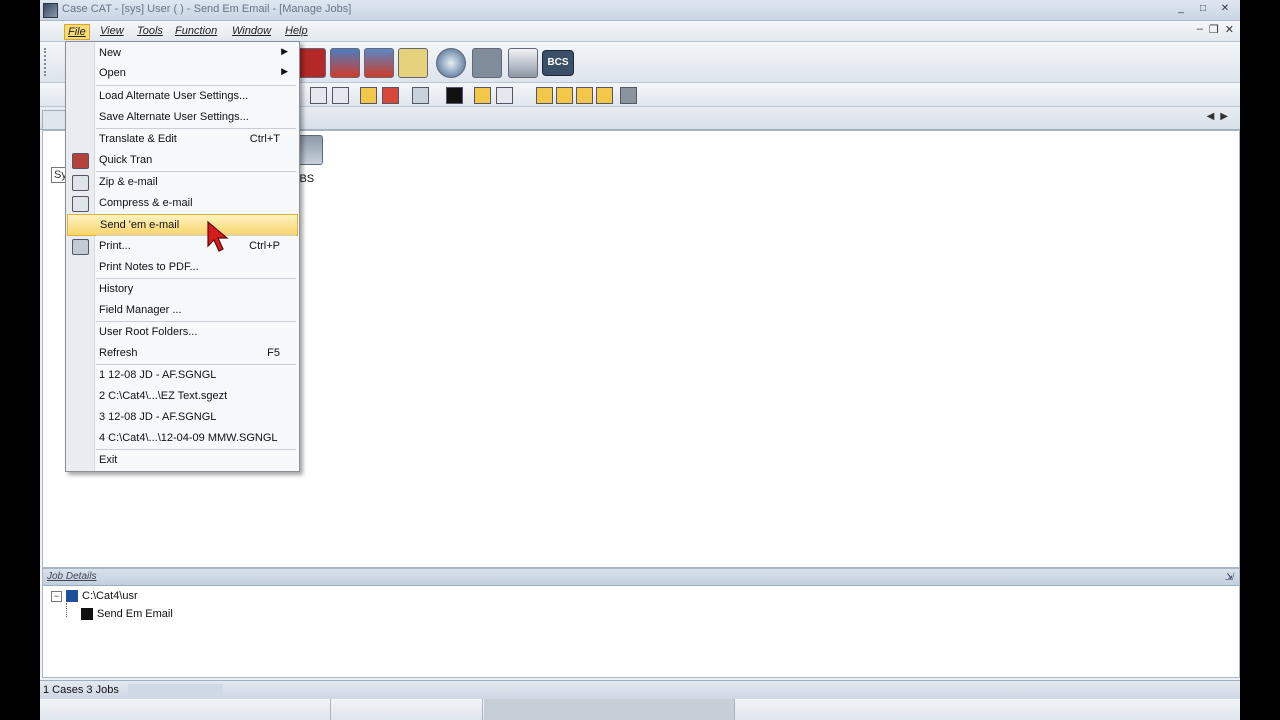  I want to click on undo-icon, so click(390, 95).